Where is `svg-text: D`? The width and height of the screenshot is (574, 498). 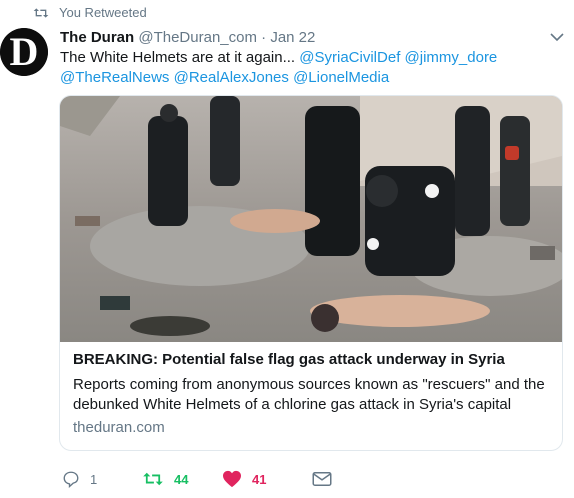 svg-text: D is located at coordinates (24, 51).